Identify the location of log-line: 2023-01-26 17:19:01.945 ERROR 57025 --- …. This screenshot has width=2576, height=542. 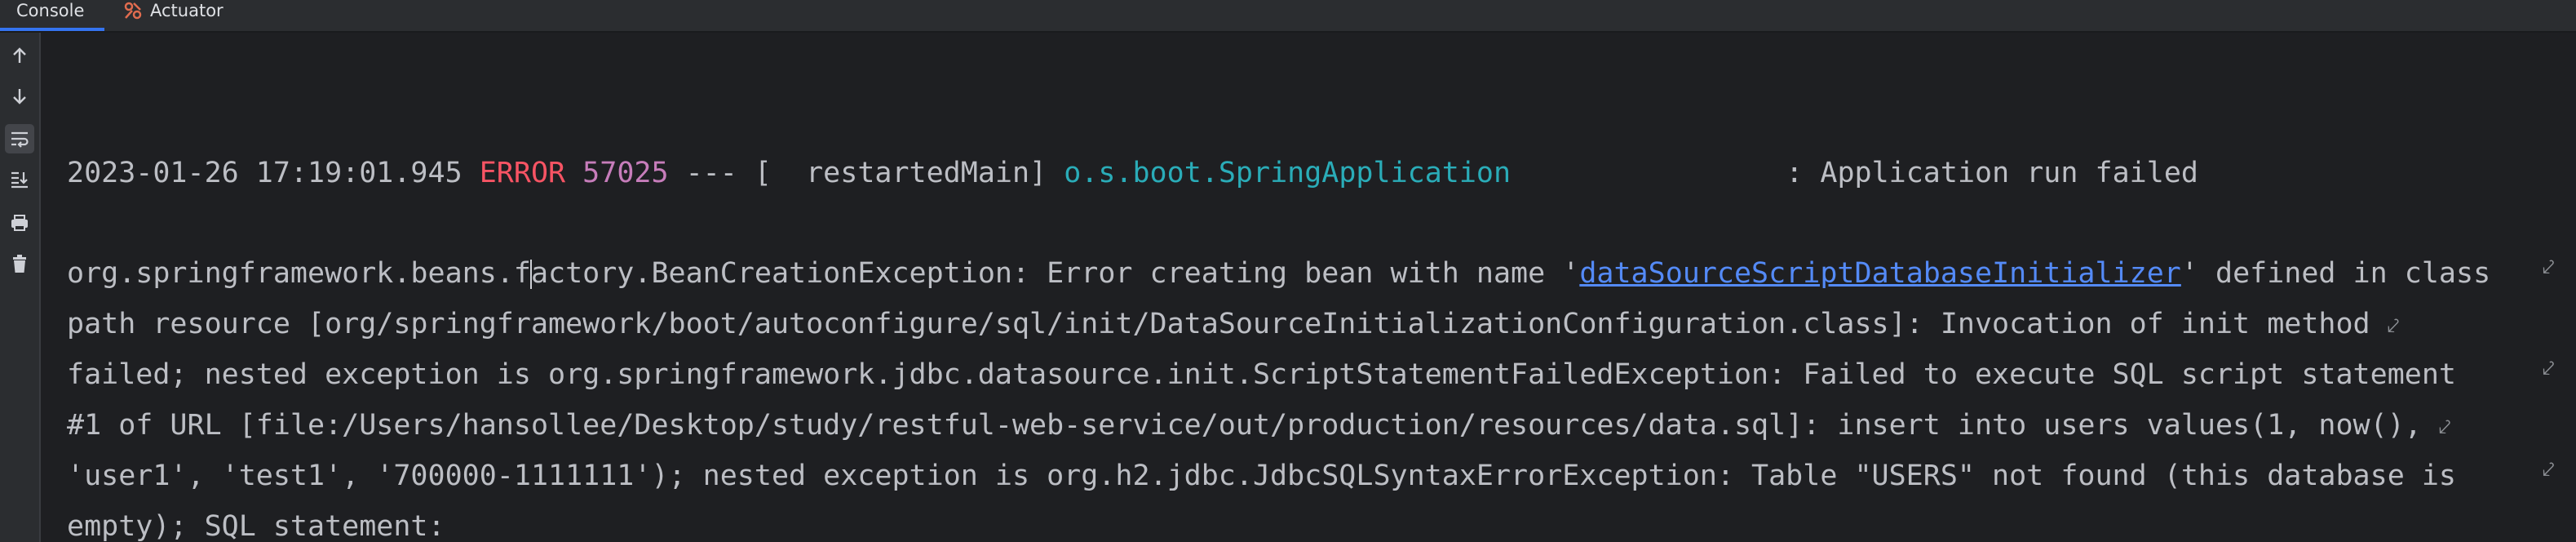
(1132, 173).